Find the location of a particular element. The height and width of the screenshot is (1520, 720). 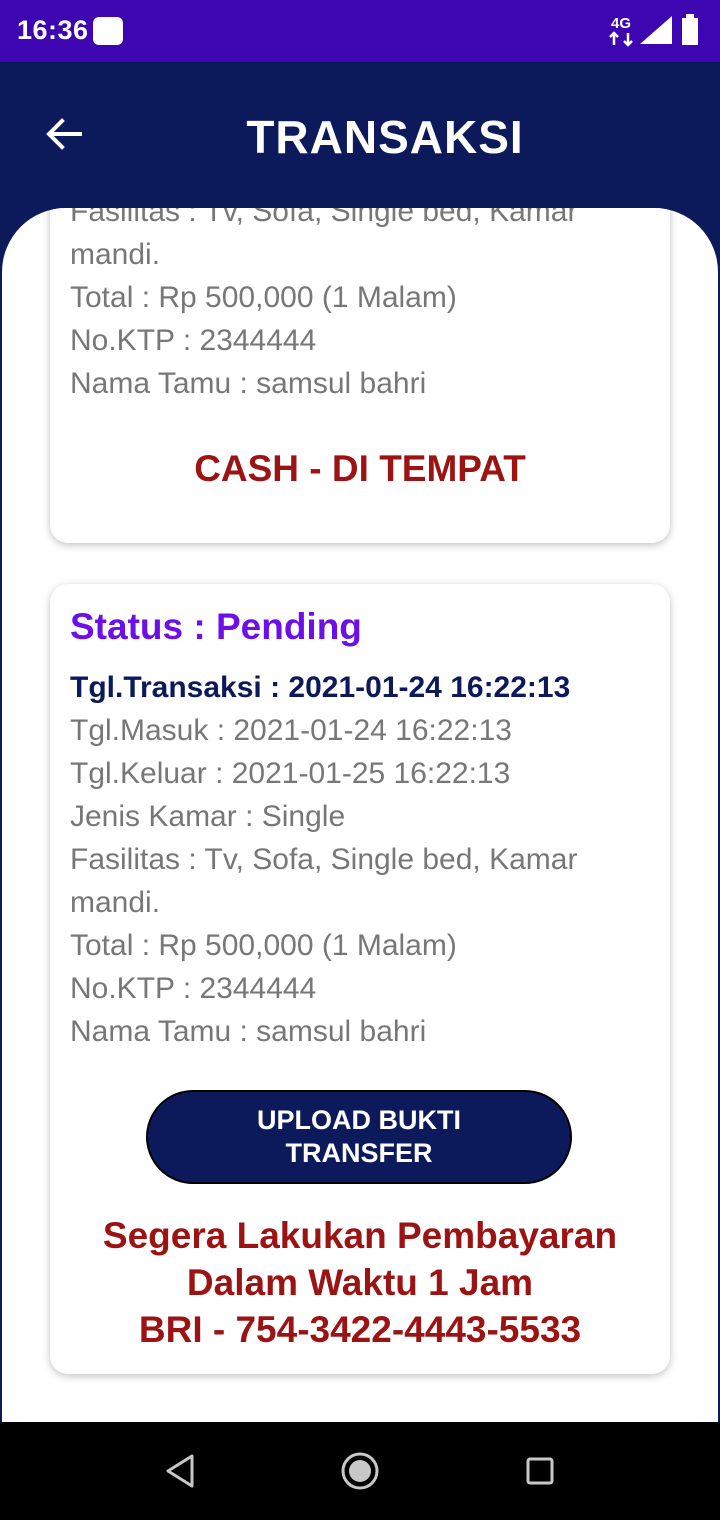

network-4g-icon: 4G is located at coordinates (621, 31).